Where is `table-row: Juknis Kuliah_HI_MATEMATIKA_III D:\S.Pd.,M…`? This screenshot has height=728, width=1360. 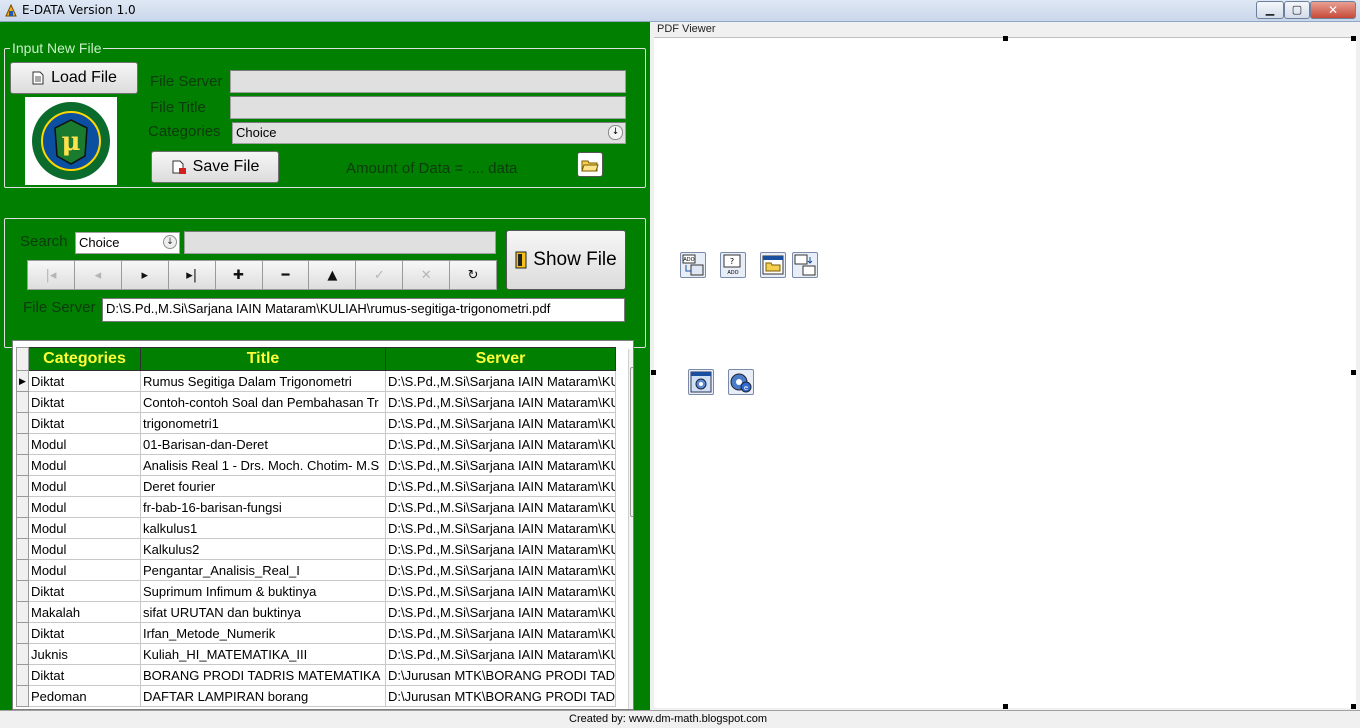
table-row: Juknis Kuliah_HI_MATEMATIKA_III D:\S.Pd.,M… is located at coordinates (316, 654).